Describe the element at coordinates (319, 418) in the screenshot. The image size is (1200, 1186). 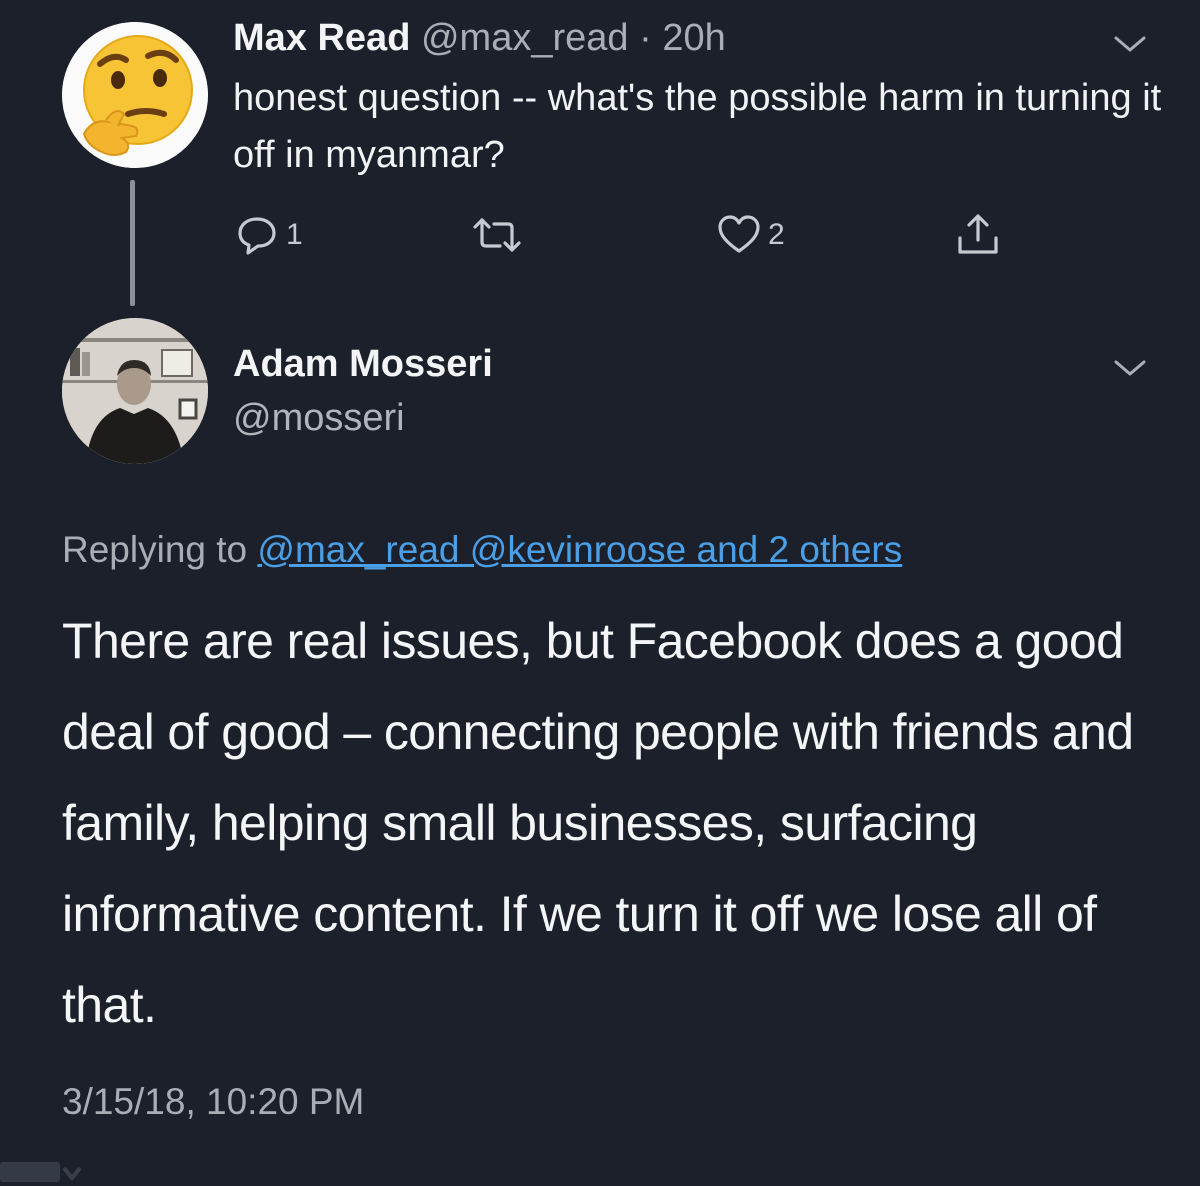
I see `tweet2-author-handle: @mosseri` at that location.